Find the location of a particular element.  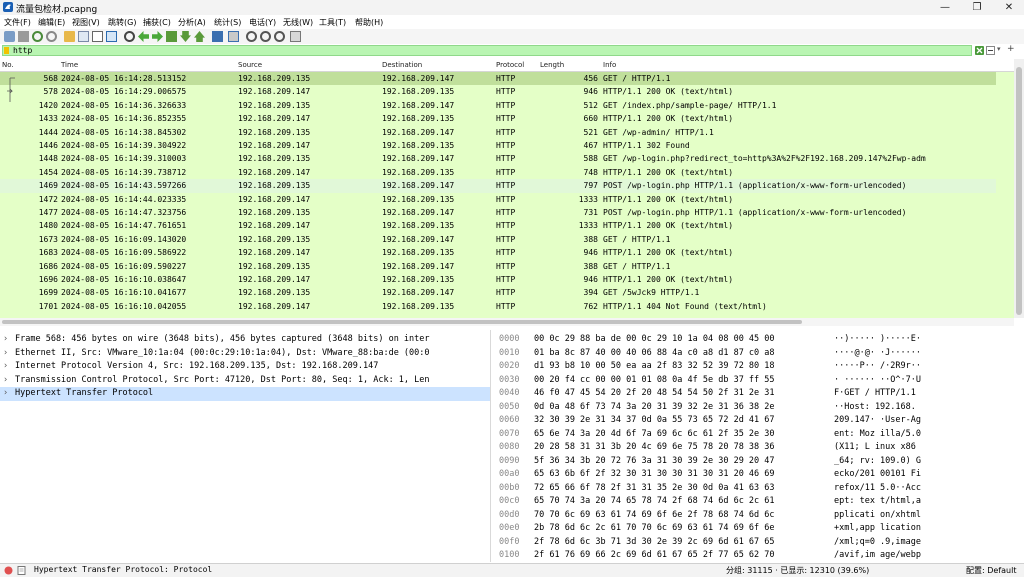

menu-analyze: 分析(A) is located at coordinates (192, 22).